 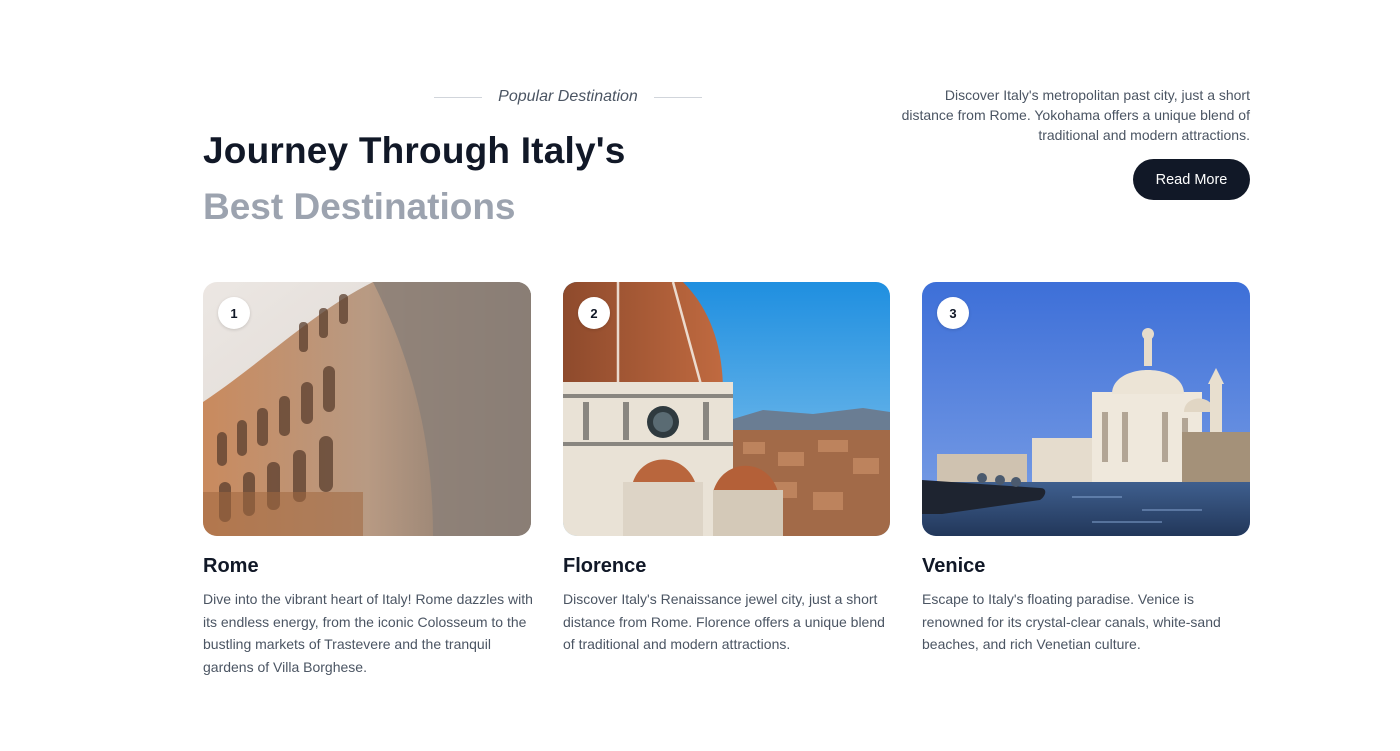 I want to click on page-title: Journey Through Italy's, so click(x=414, y=150).